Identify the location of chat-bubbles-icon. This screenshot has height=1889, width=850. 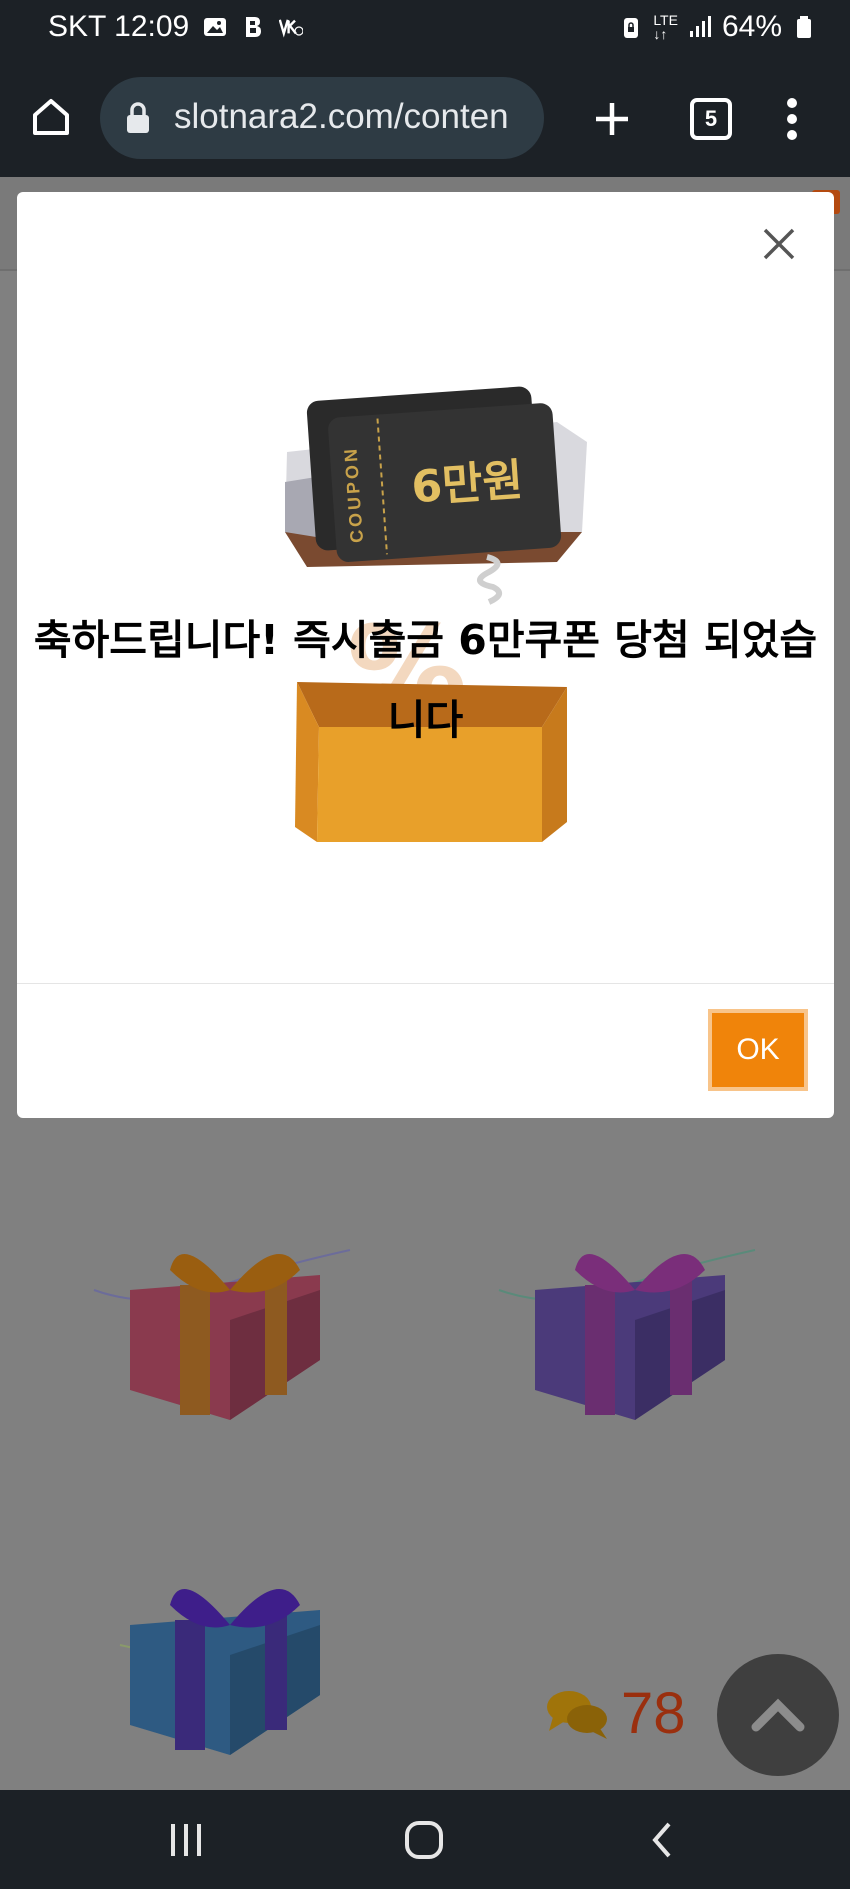
(577, 1714).